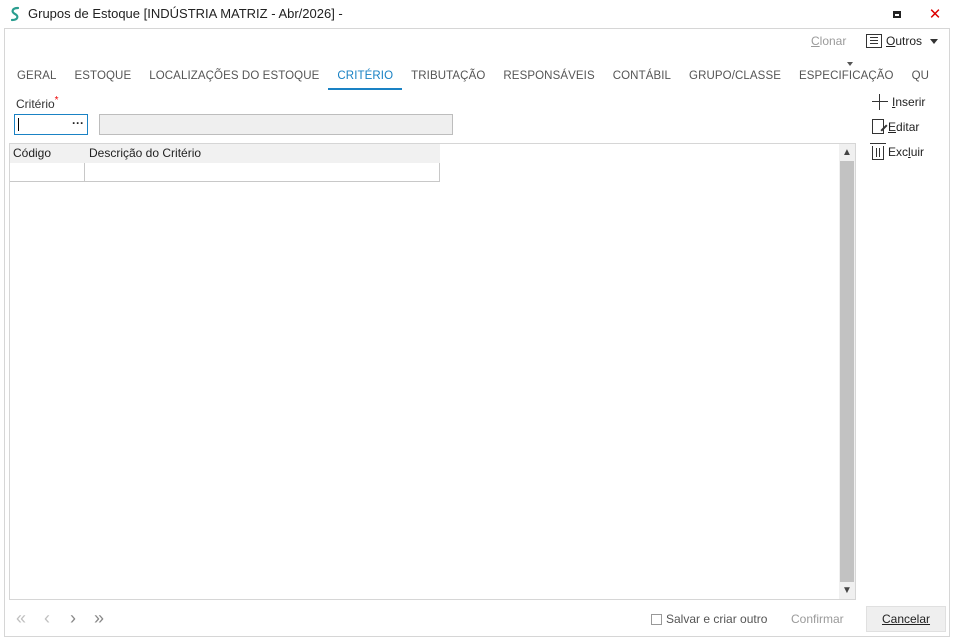 This screenshot has height=642, width=955. Describe the element at coordinates (60, 618) in the screenshot. I see `record-navigation: « ‹ › »` at that location.